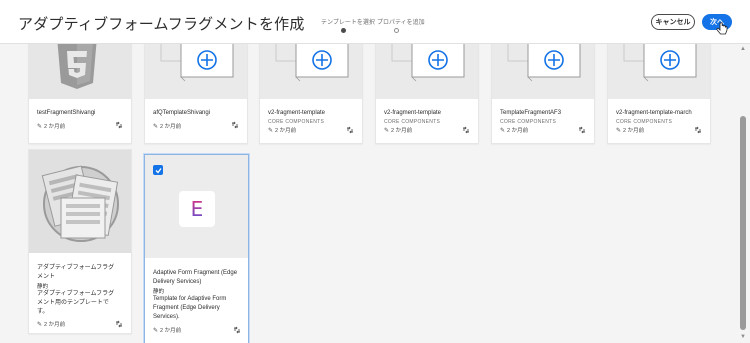 The height and width of the screenshot is (343, 750). I want to click on step-label-select-template: テンプレートを選択, so click(348, 23).